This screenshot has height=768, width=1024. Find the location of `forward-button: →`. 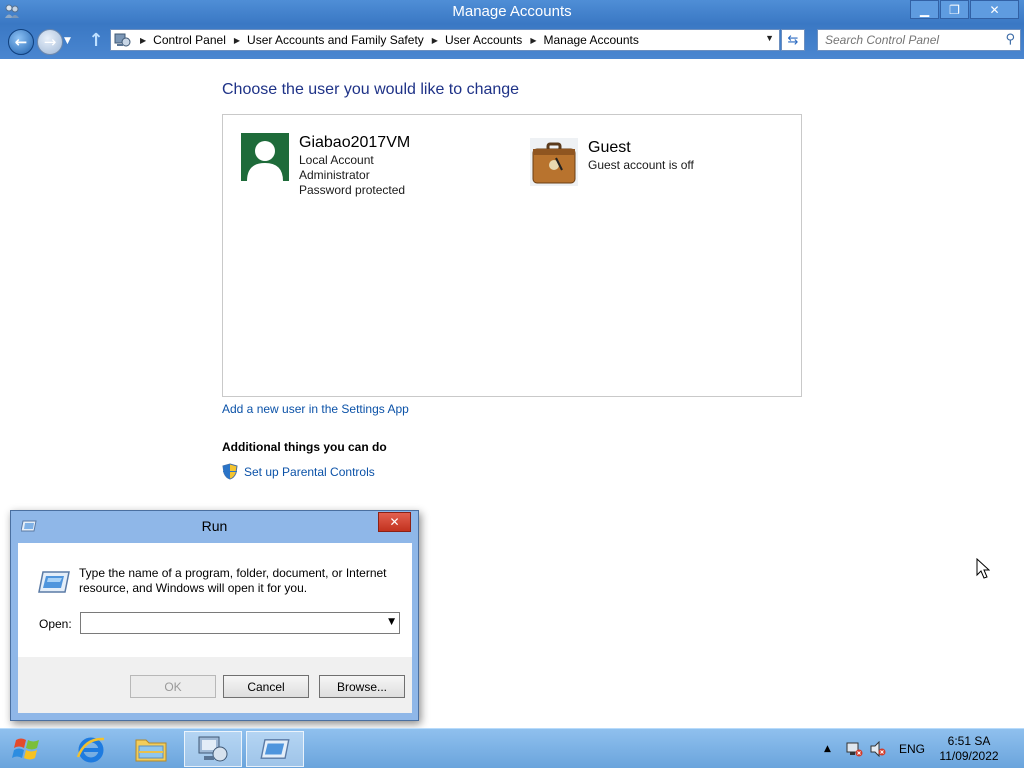

forward-button: → is located at coordinates (50, 42).